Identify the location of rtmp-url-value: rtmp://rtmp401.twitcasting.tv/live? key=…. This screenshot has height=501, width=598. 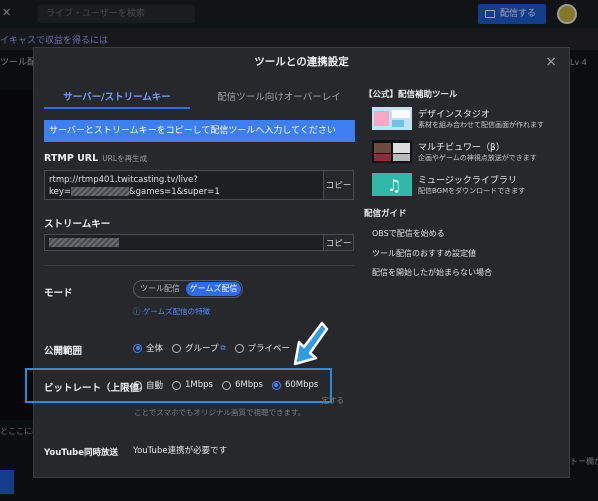
(134, 186).